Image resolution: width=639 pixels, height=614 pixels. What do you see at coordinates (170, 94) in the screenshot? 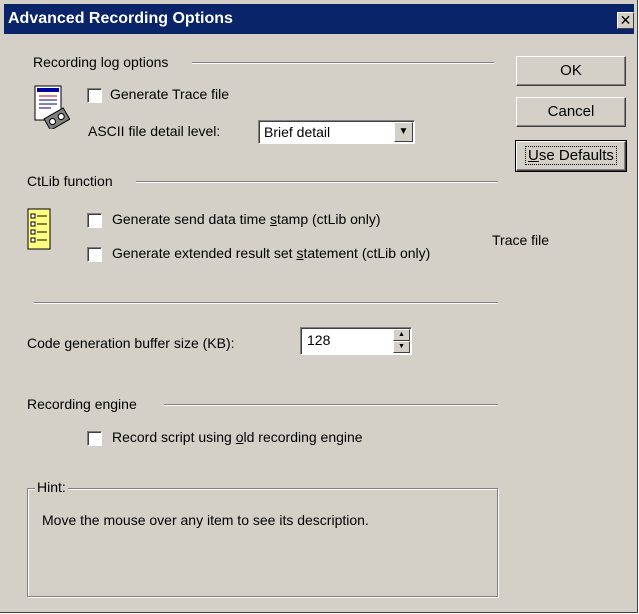
I see `generate-trace-label: Generate Trace file` at bounding box center [170, 94].